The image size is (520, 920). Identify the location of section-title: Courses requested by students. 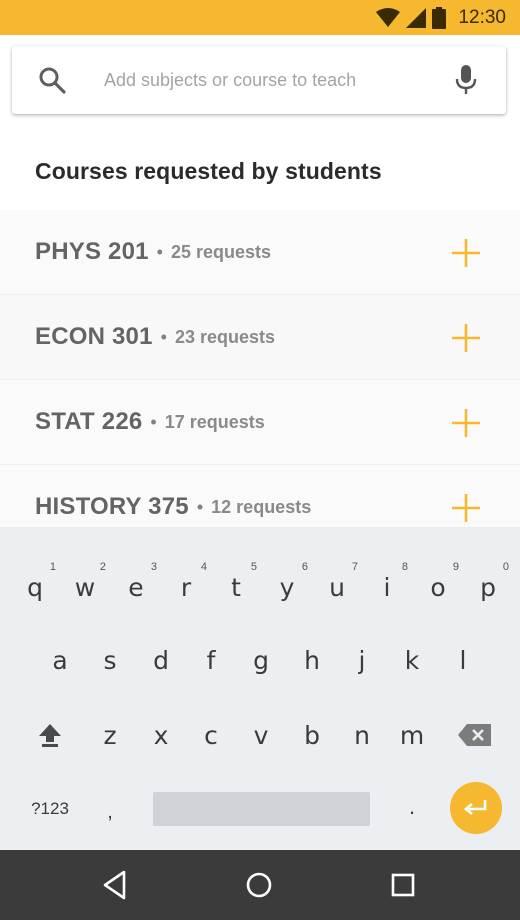
(208, 171).